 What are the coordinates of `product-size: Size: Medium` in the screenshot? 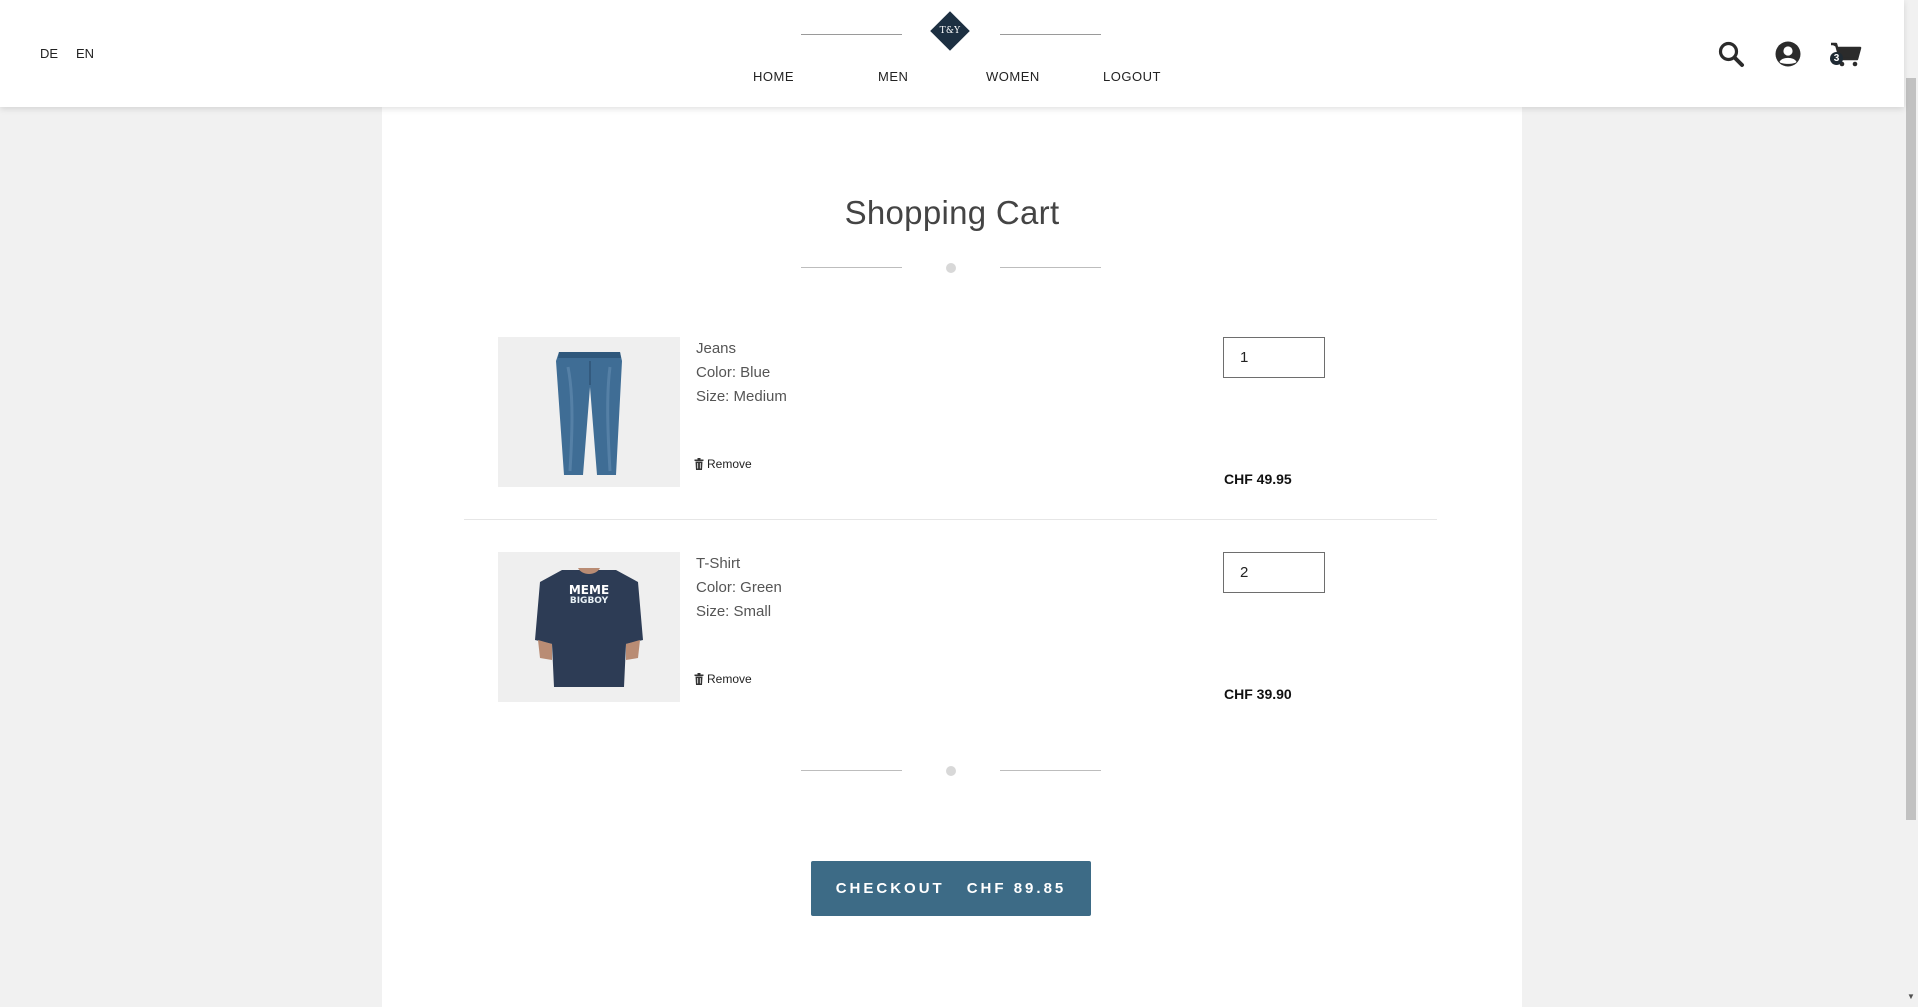 It's located at (741, 396).